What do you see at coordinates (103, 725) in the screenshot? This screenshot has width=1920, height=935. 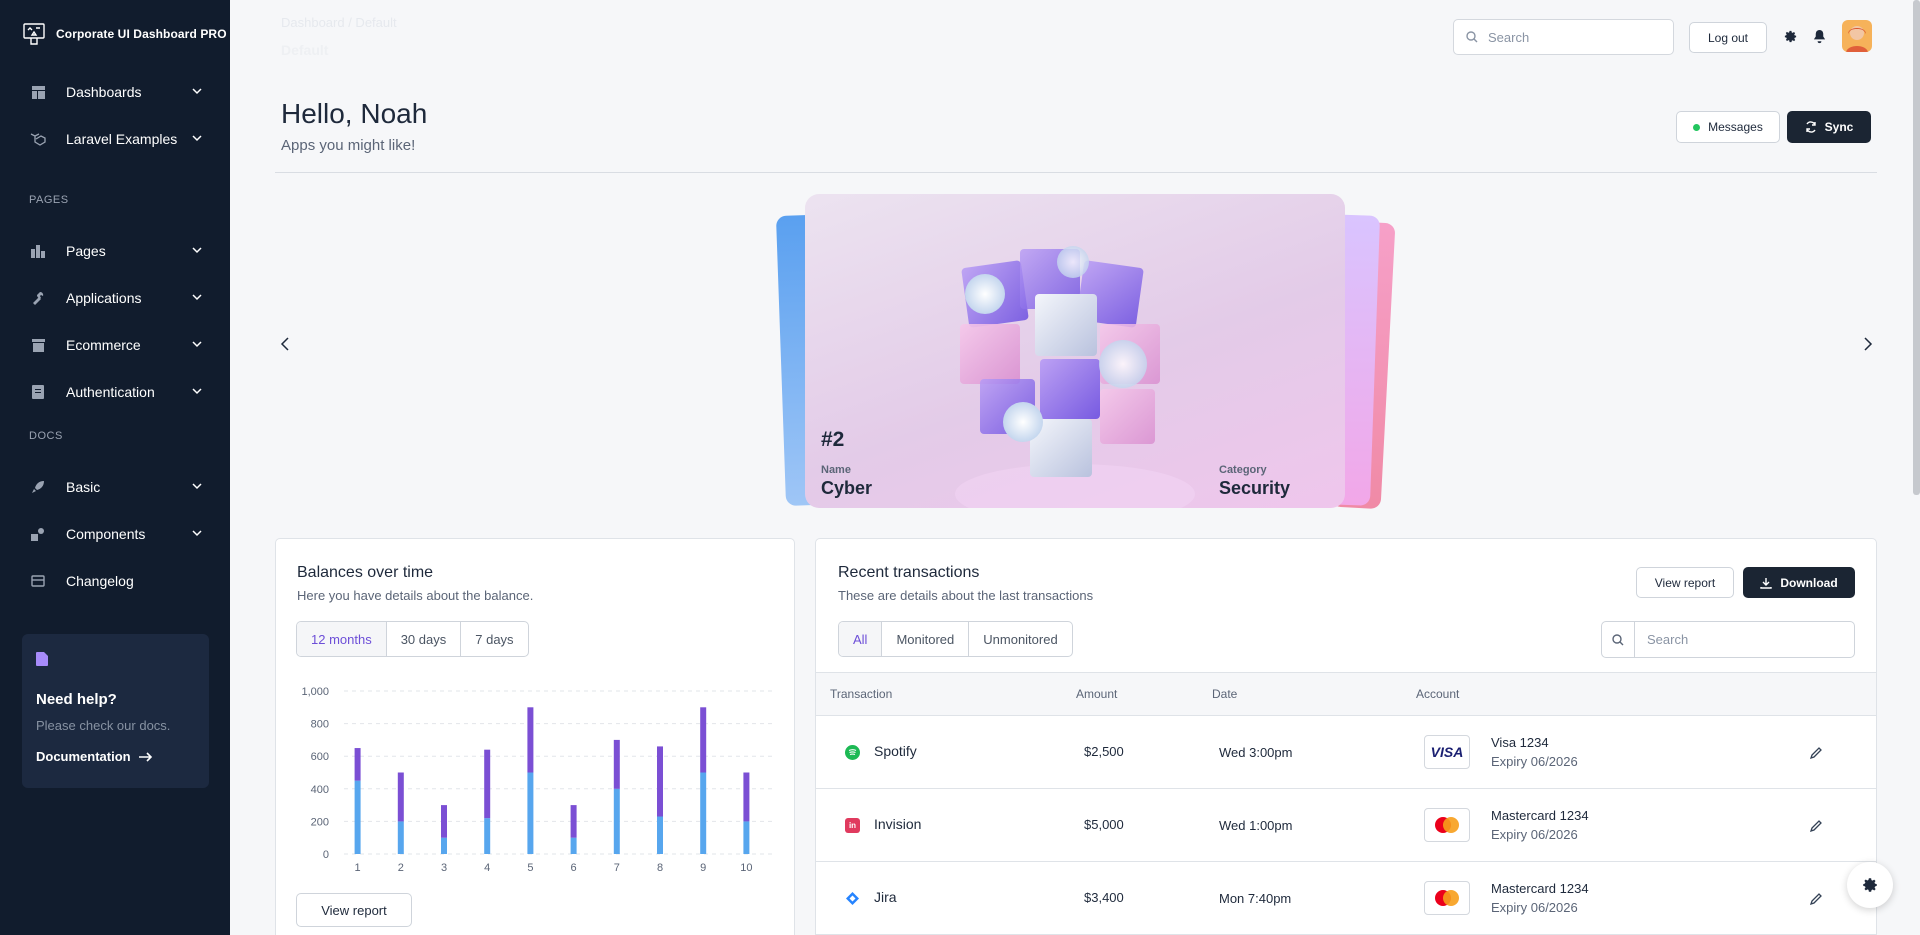 I see `help-text: Please check our docs.` at bounding box center [103, 725].